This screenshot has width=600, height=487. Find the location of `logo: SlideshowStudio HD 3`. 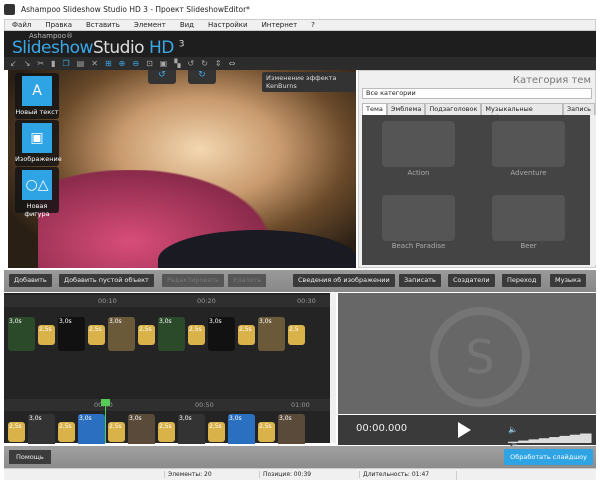

logo: SlideshowStudio HD 3 is located at coordinates (98, 48).